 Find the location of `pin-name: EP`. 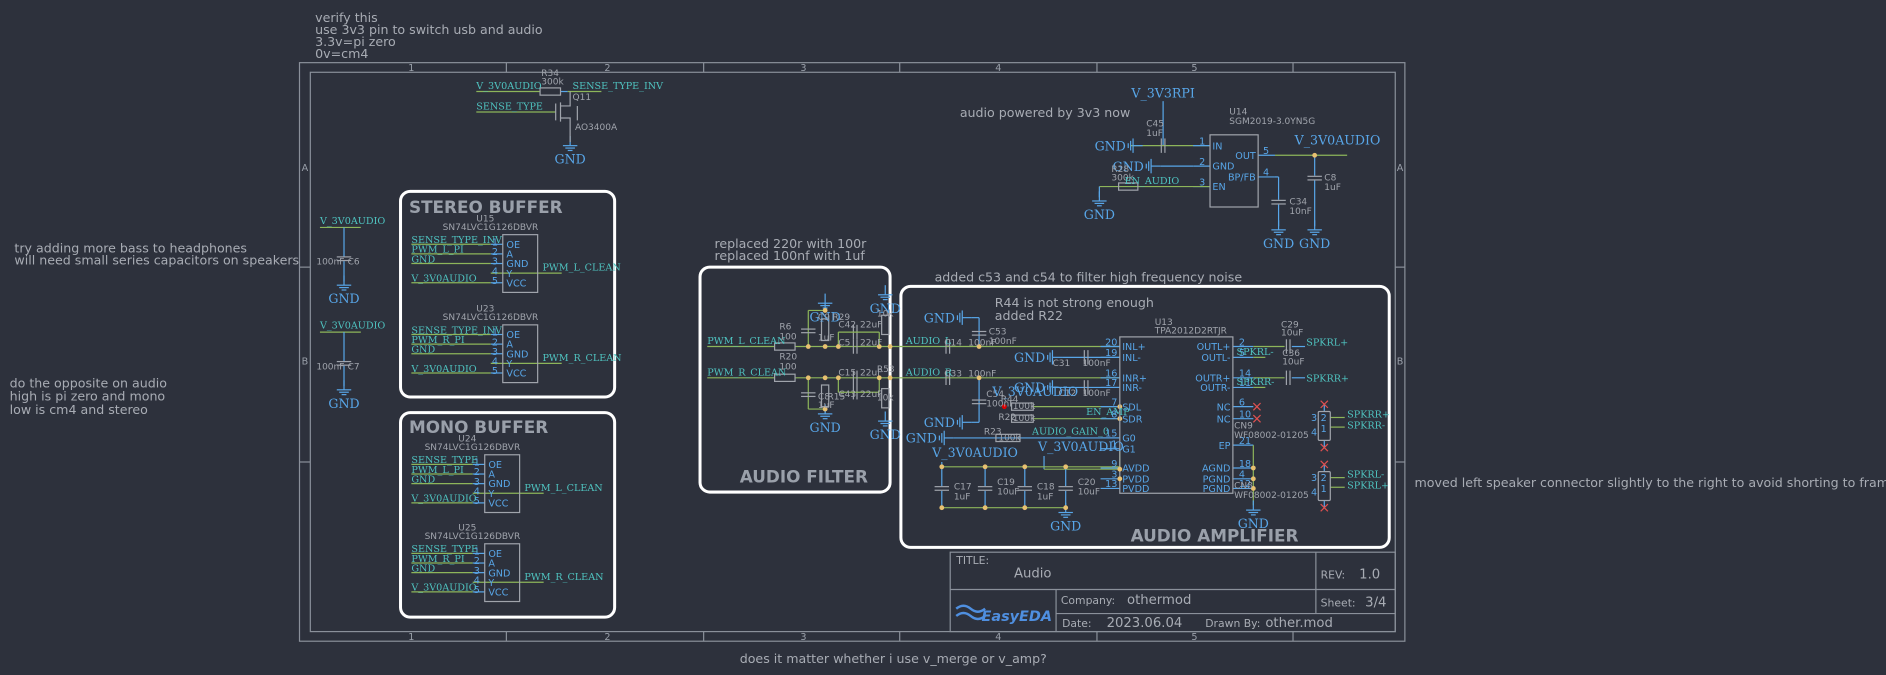

pin-name: EP is located at coordinates (1225, 446).